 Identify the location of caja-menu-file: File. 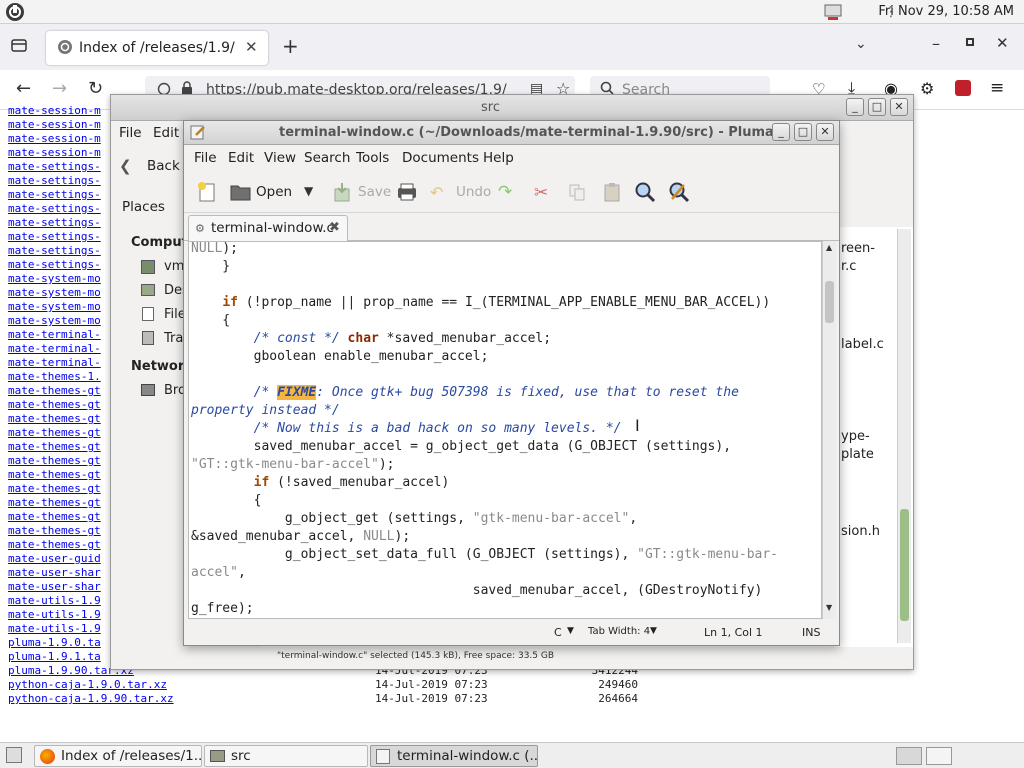
(130, 133).